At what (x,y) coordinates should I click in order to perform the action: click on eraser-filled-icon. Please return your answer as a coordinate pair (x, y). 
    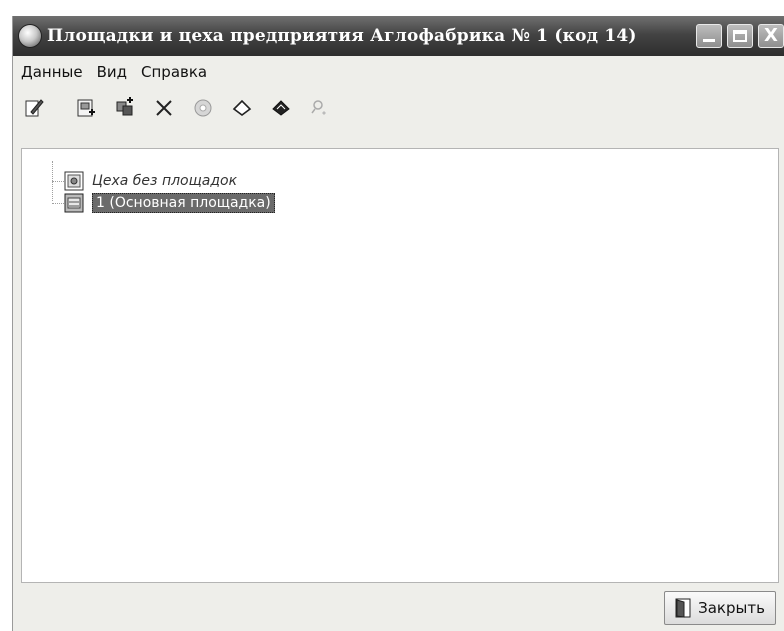
    Looking at the image, I should click on (281, 108).